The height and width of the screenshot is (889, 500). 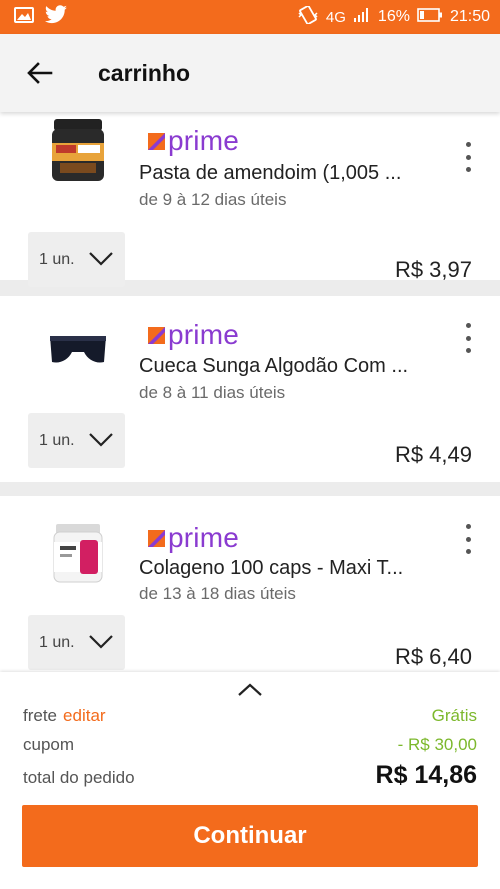 I want to click on vibrate-icon, so click(x=308, y=16).